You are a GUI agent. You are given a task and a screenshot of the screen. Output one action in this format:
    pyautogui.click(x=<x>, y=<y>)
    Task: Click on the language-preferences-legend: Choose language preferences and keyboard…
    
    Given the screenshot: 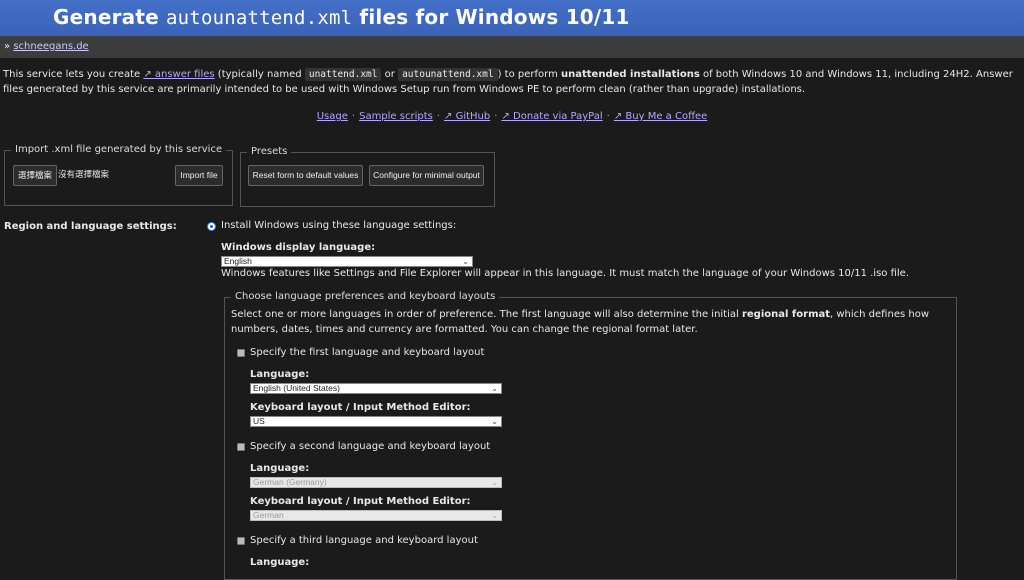 What is the action you would take?
    pyautogui.click(x=365, y=296)
    